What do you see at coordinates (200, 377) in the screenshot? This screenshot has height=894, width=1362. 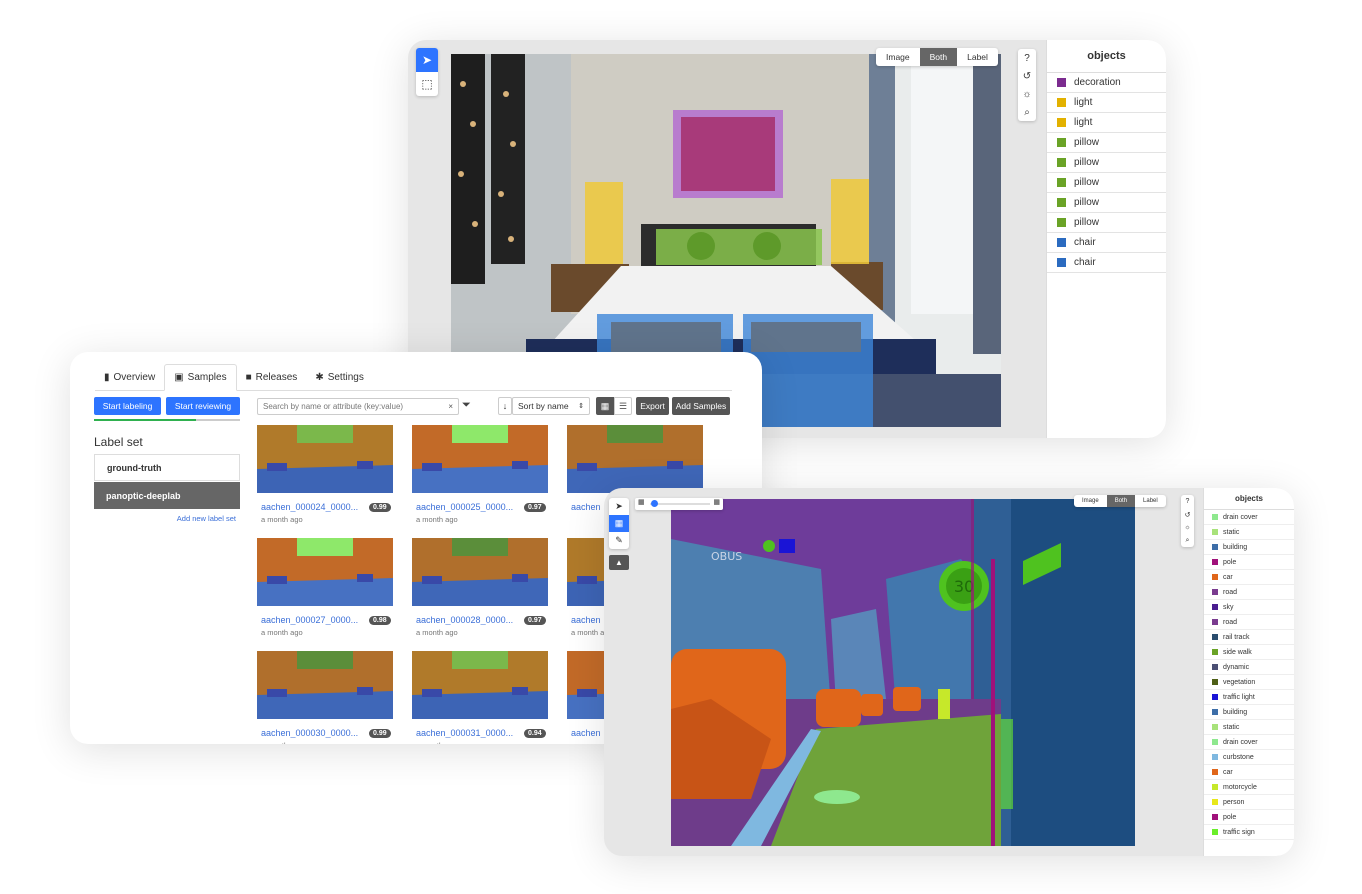 I see `tab-samples: ▣ Samples` at bounding box center [200, 377].